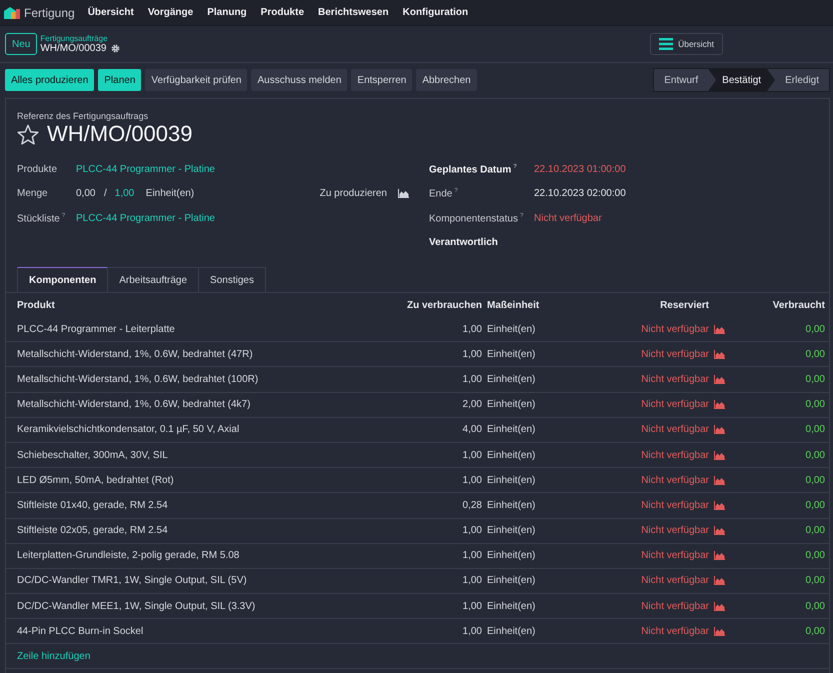  What do you see at coordinates (41, 218) in the screenshot?
I see `field-label: Stückliste $^{?}$` at bounding box center [41, 218].